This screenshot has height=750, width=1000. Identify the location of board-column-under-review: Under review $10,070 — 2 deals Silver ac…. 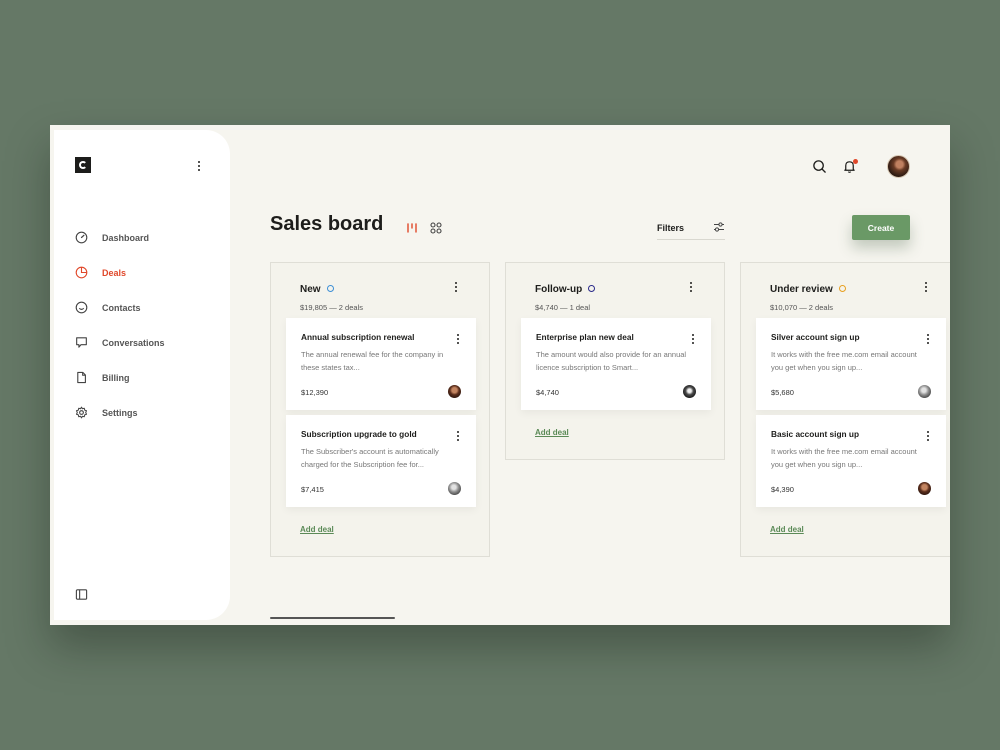
(845, 409).